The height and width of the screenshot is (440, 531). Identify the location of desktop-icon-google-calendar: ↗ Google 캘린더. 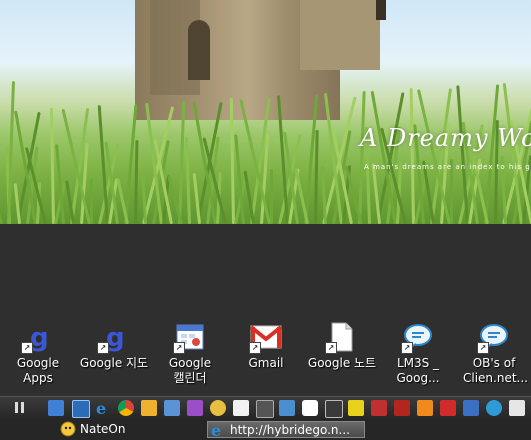
(190, 353).